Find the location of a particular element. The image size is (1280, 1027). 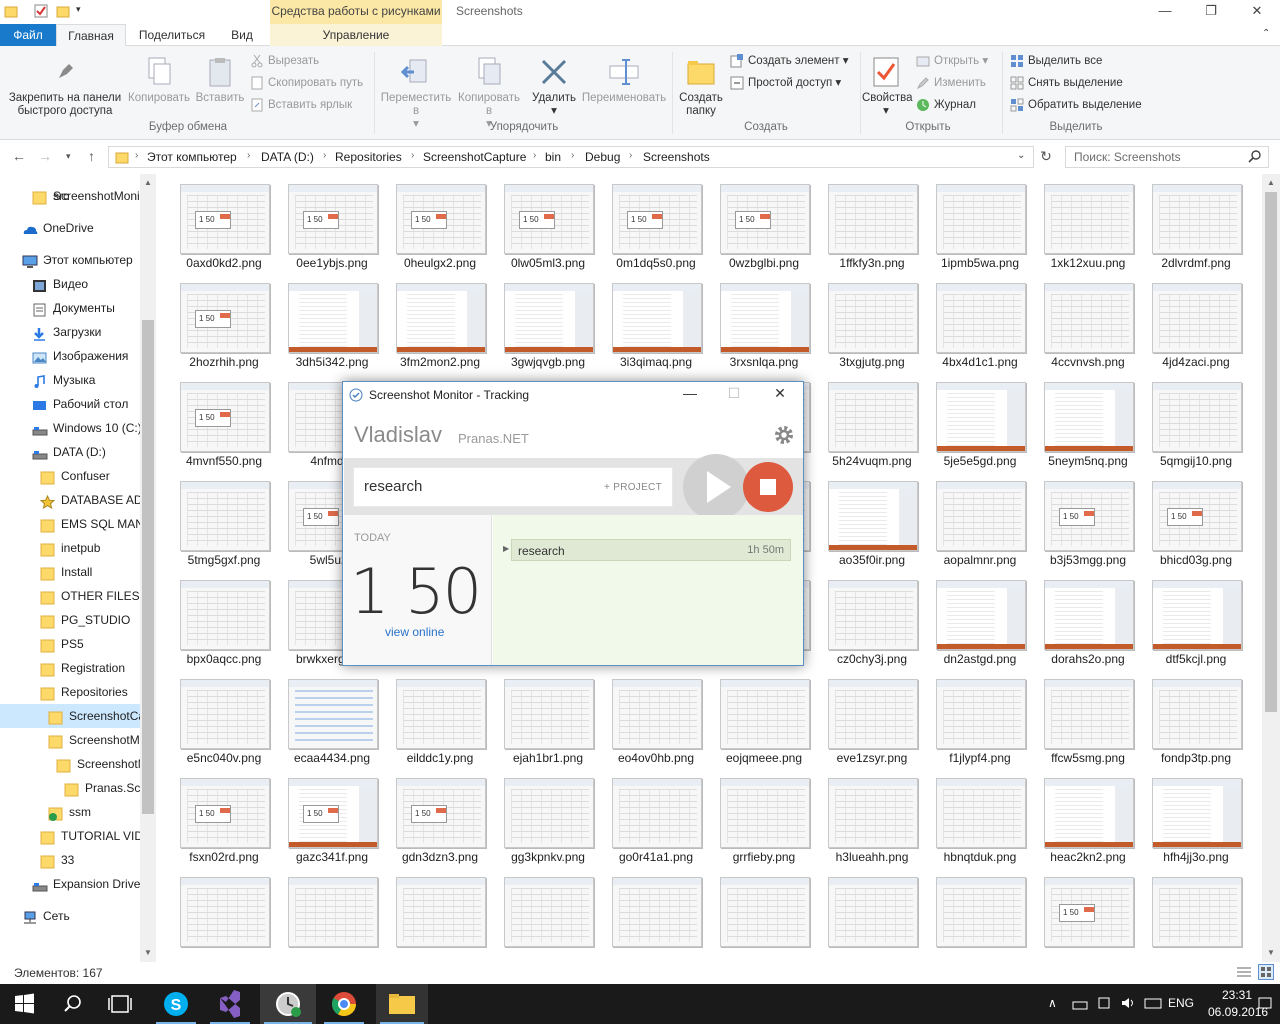

file-item: 1 50 0m1dq5s0.png is located at coordinates (651, 223).